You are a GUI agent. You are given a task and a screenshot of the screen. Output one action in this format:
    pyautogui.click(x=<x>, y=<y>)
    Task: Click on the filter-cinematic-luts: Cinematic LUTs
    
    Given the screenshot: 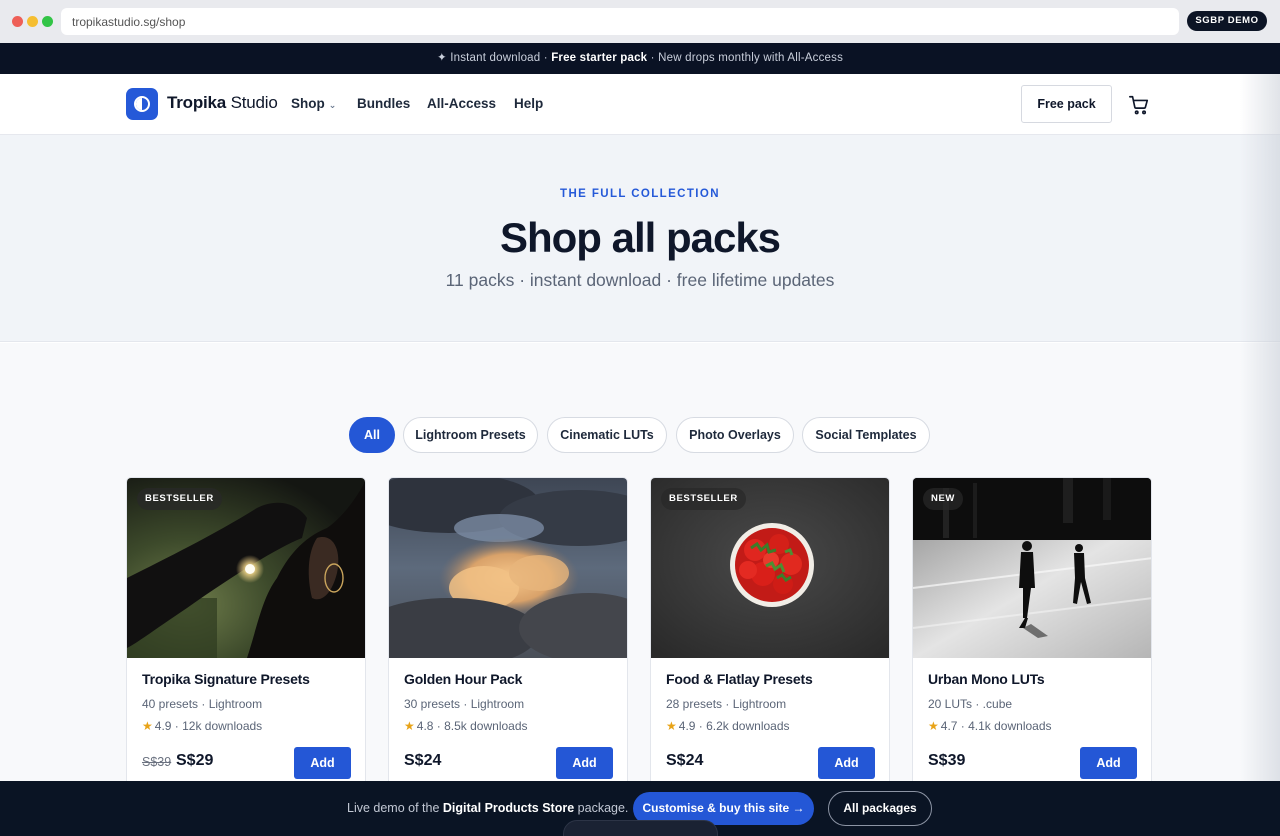 What is the action you would take?
    pyautogui.click(x=607, y=435)
    